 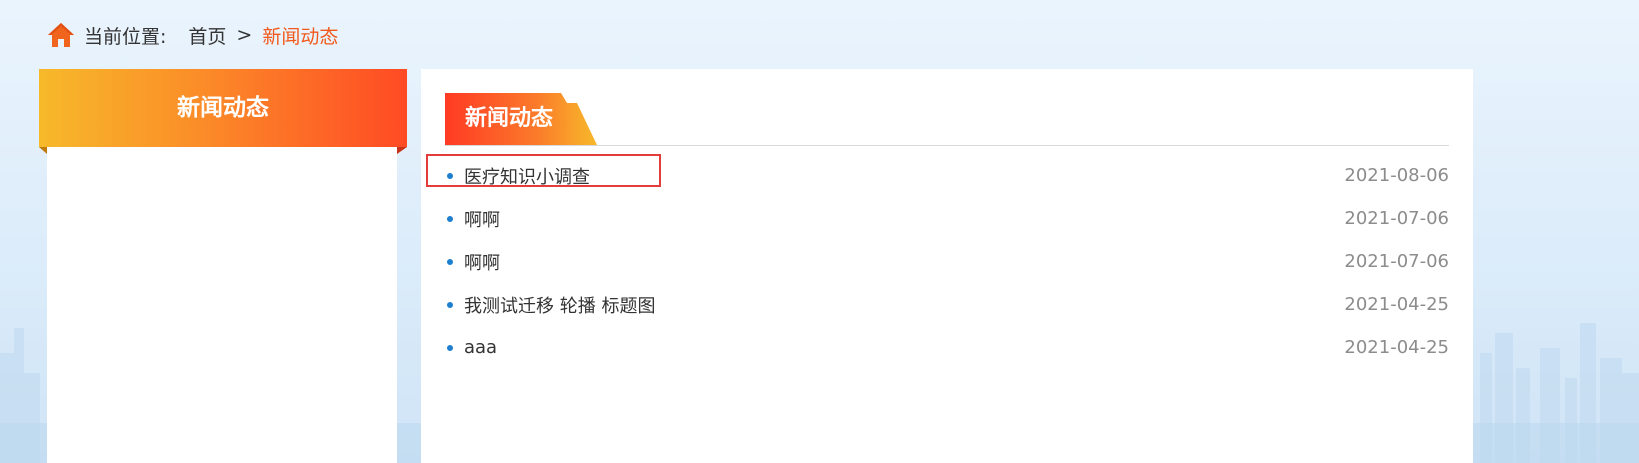 I want to click on breadcrumb: 当前位置: 首页 > 新闻动态, so click(x=192, y=35).